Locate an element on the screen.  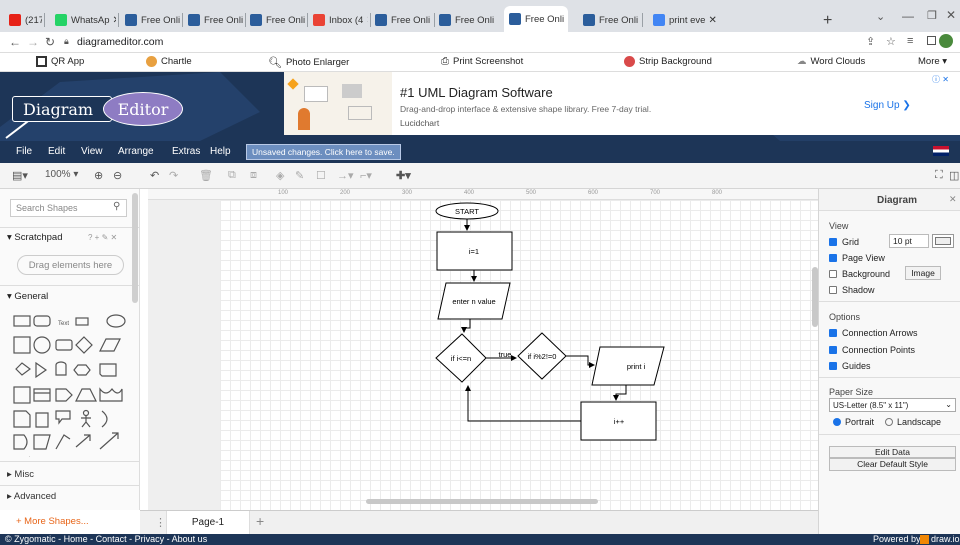
line-color-icon: ✎ is located at coordinates (299, 175).